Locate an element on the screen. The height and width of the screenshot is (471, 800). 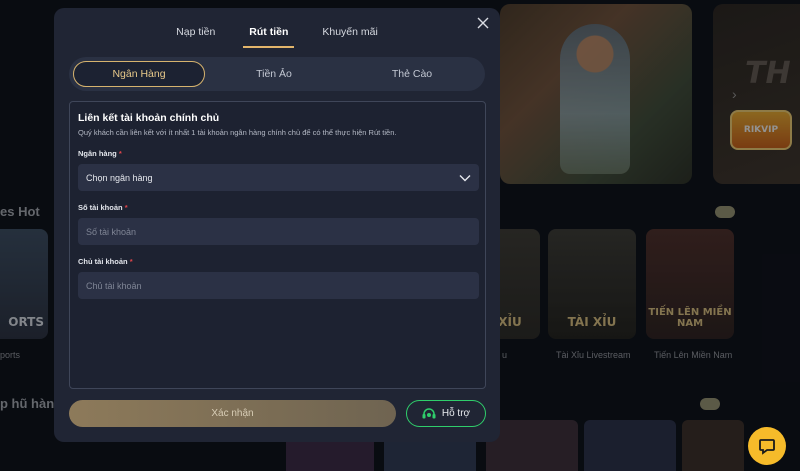
bank-label: Ngân hàng * is located at coordinates (100, 153).